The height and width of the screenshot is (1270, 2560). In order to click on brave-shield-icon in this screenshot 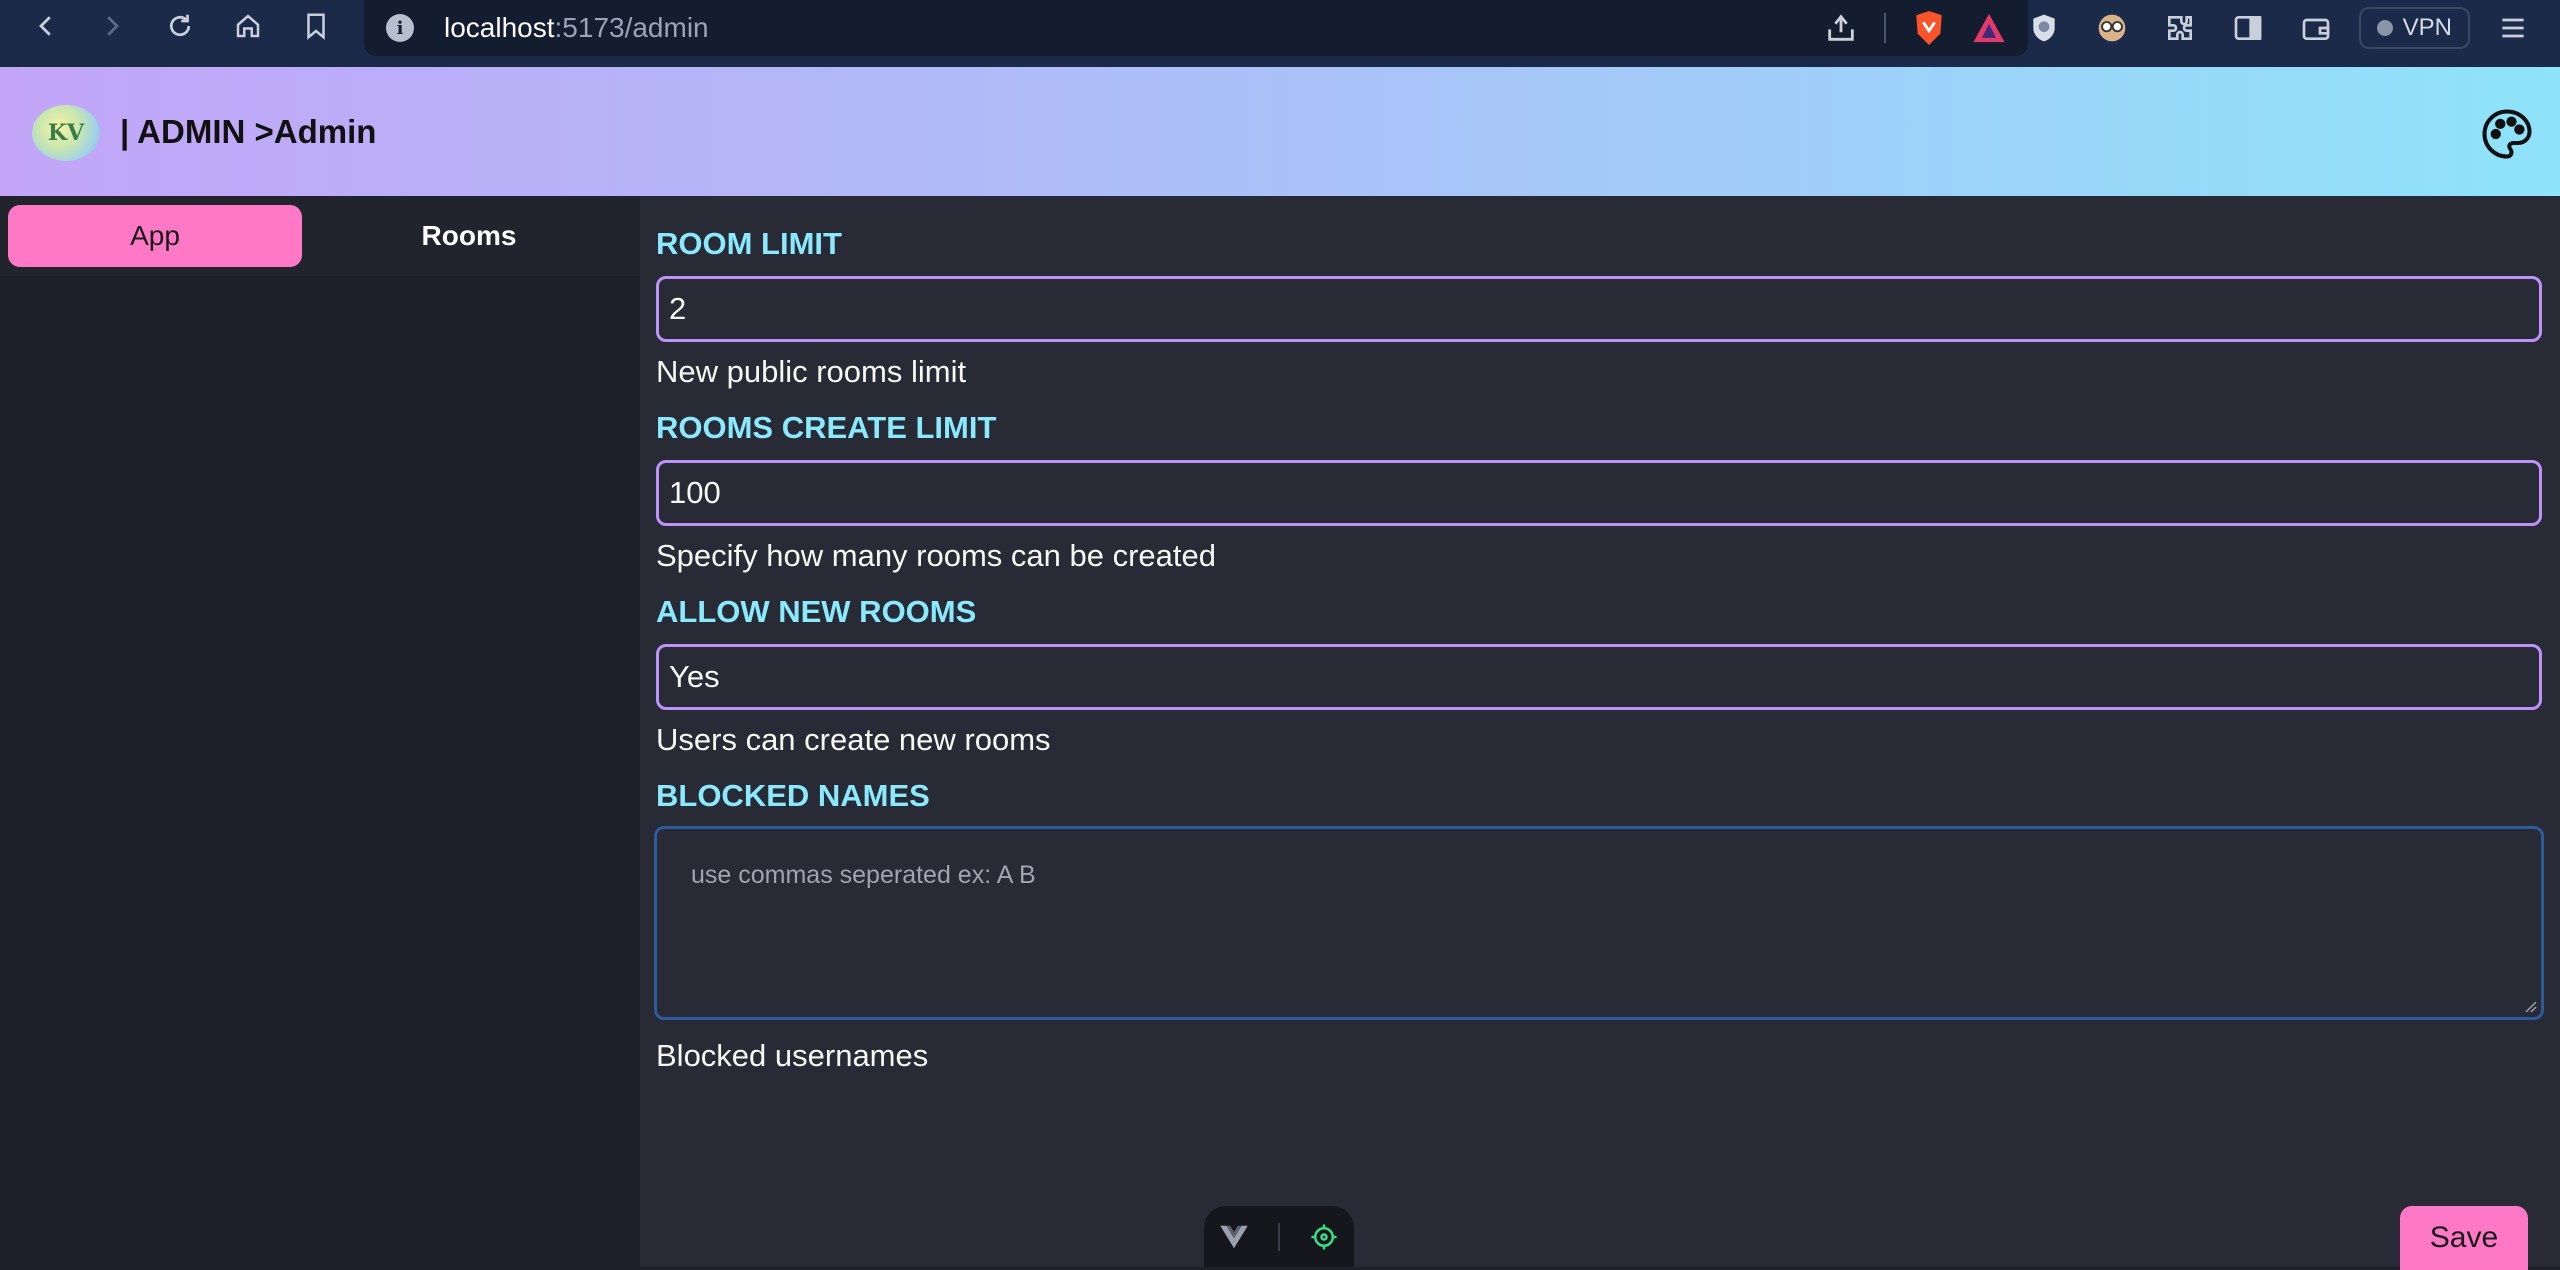, I will do `click(1929, 28)`.